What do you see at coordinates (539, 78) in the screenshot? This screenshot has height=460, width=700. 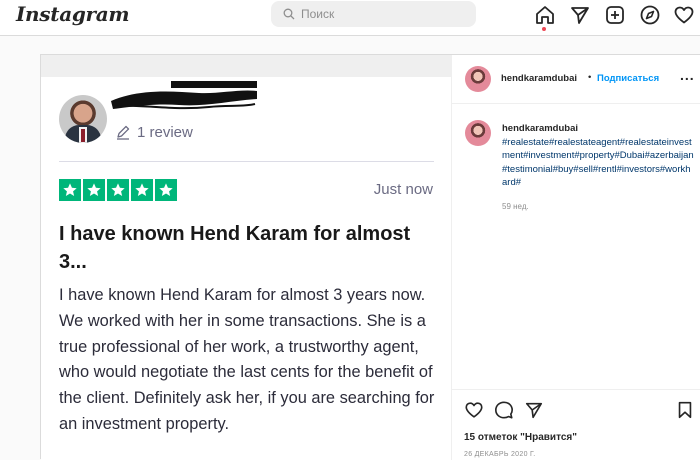 I see `author-username: hendkaramdubai` at bounding box center [539, 78].